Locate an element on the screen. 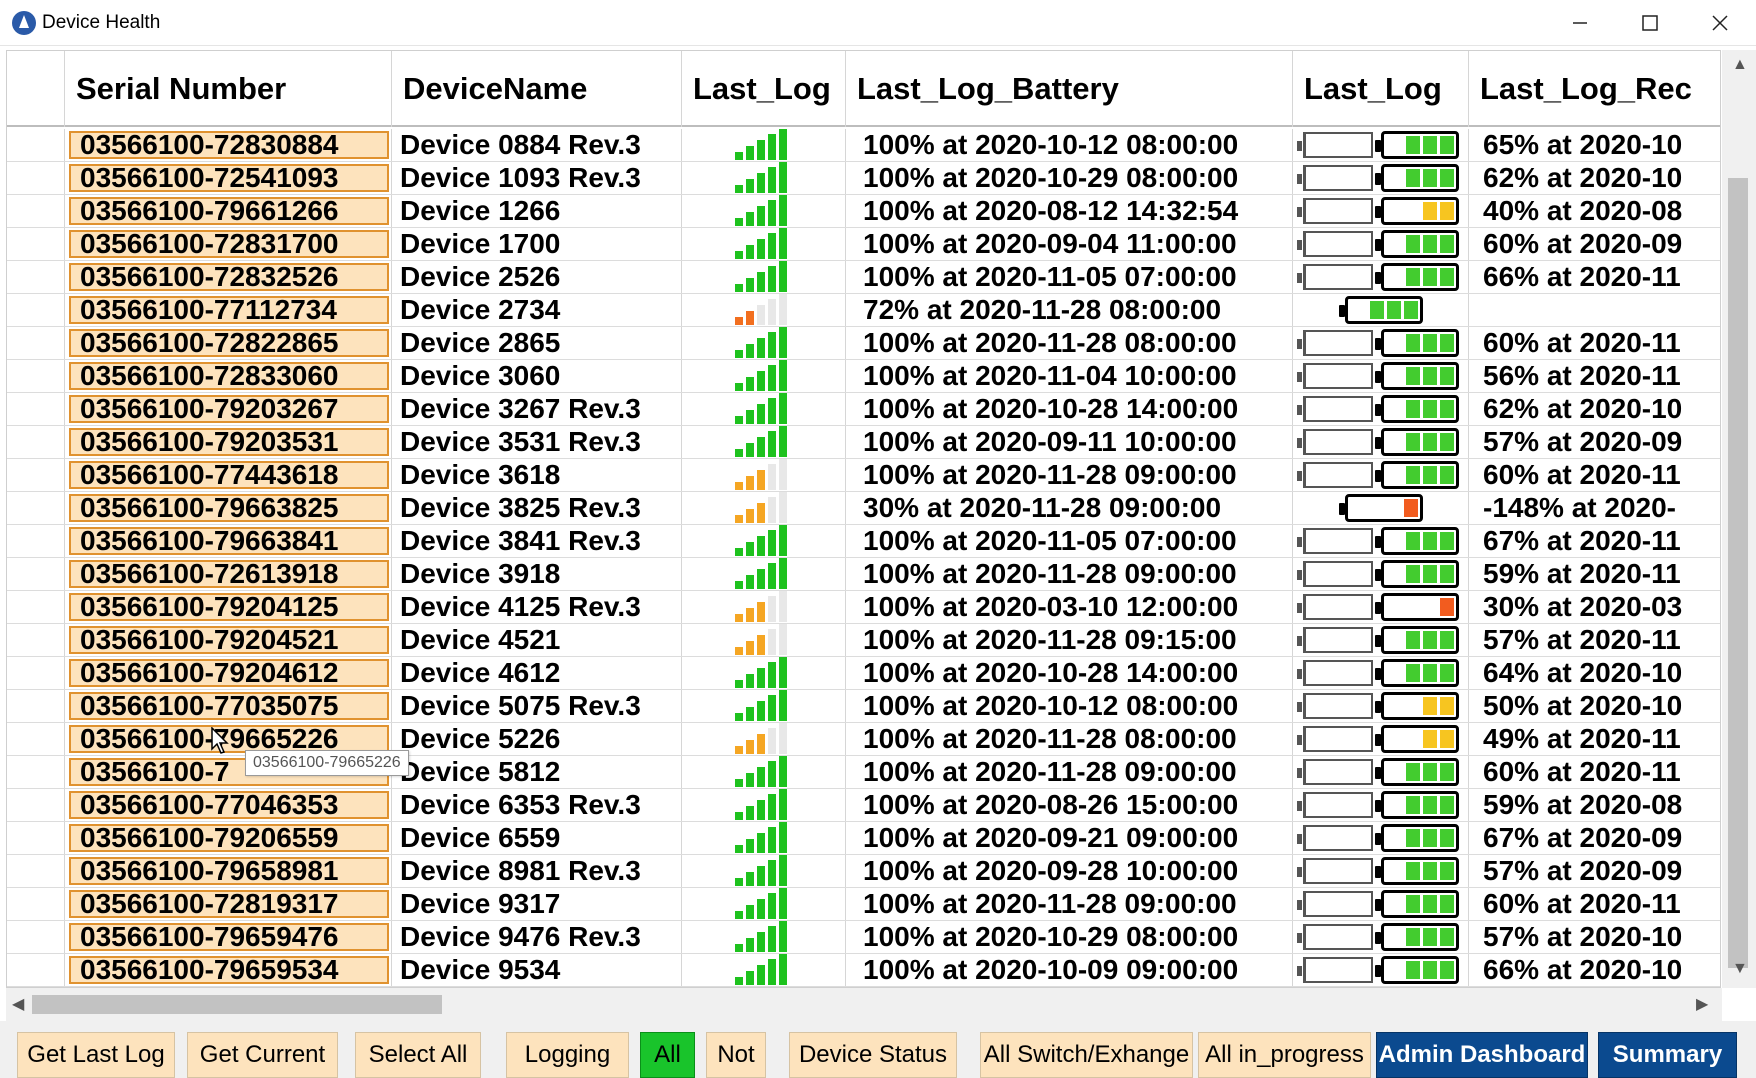  serial-cell: 03566100-72832526 is located at coordinates (228, 277).